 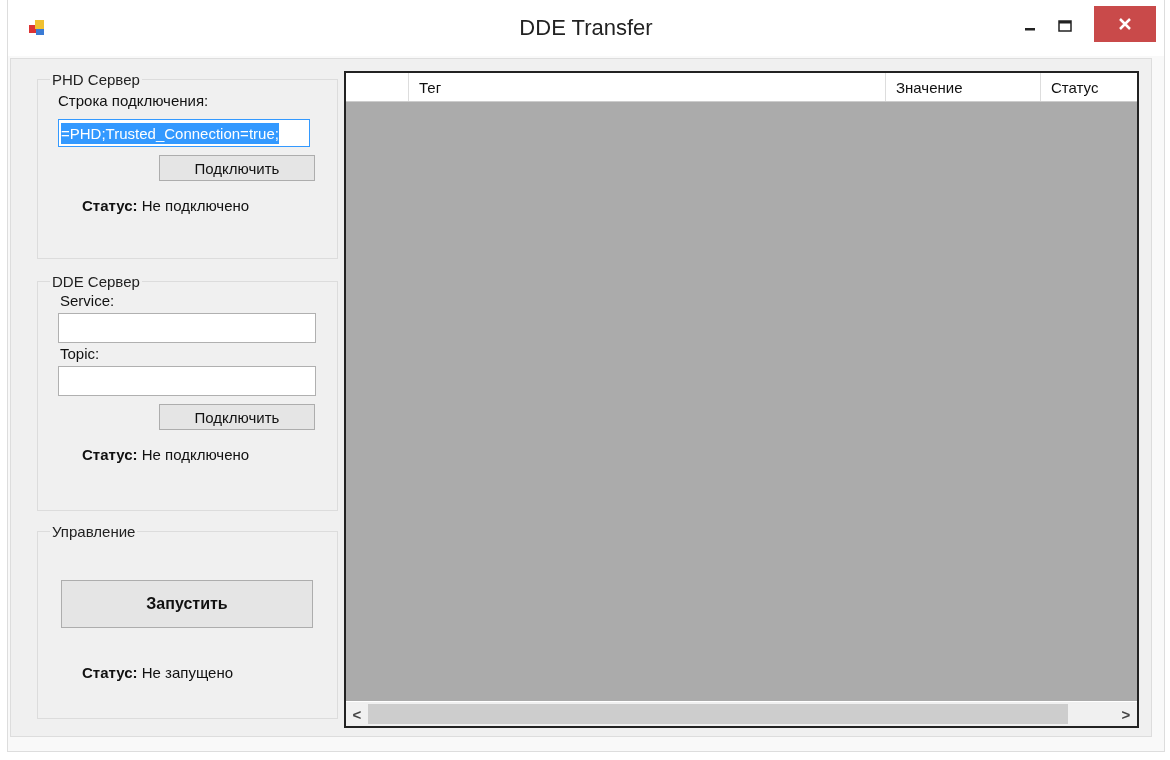 What do you see at coordinates (963, 87) in the screenshot?
I see `column-header: Значение` at bounding box center [963, 87].